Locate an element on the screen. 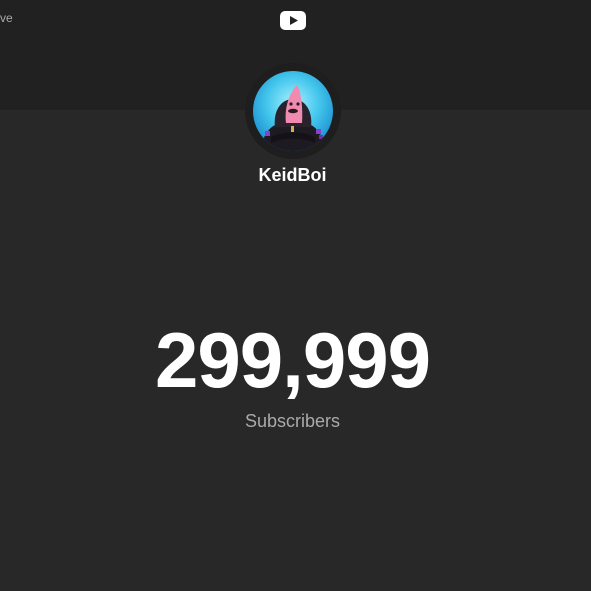 The image size is (591, 591). channel-avatar is located at coordinates (293, 111).